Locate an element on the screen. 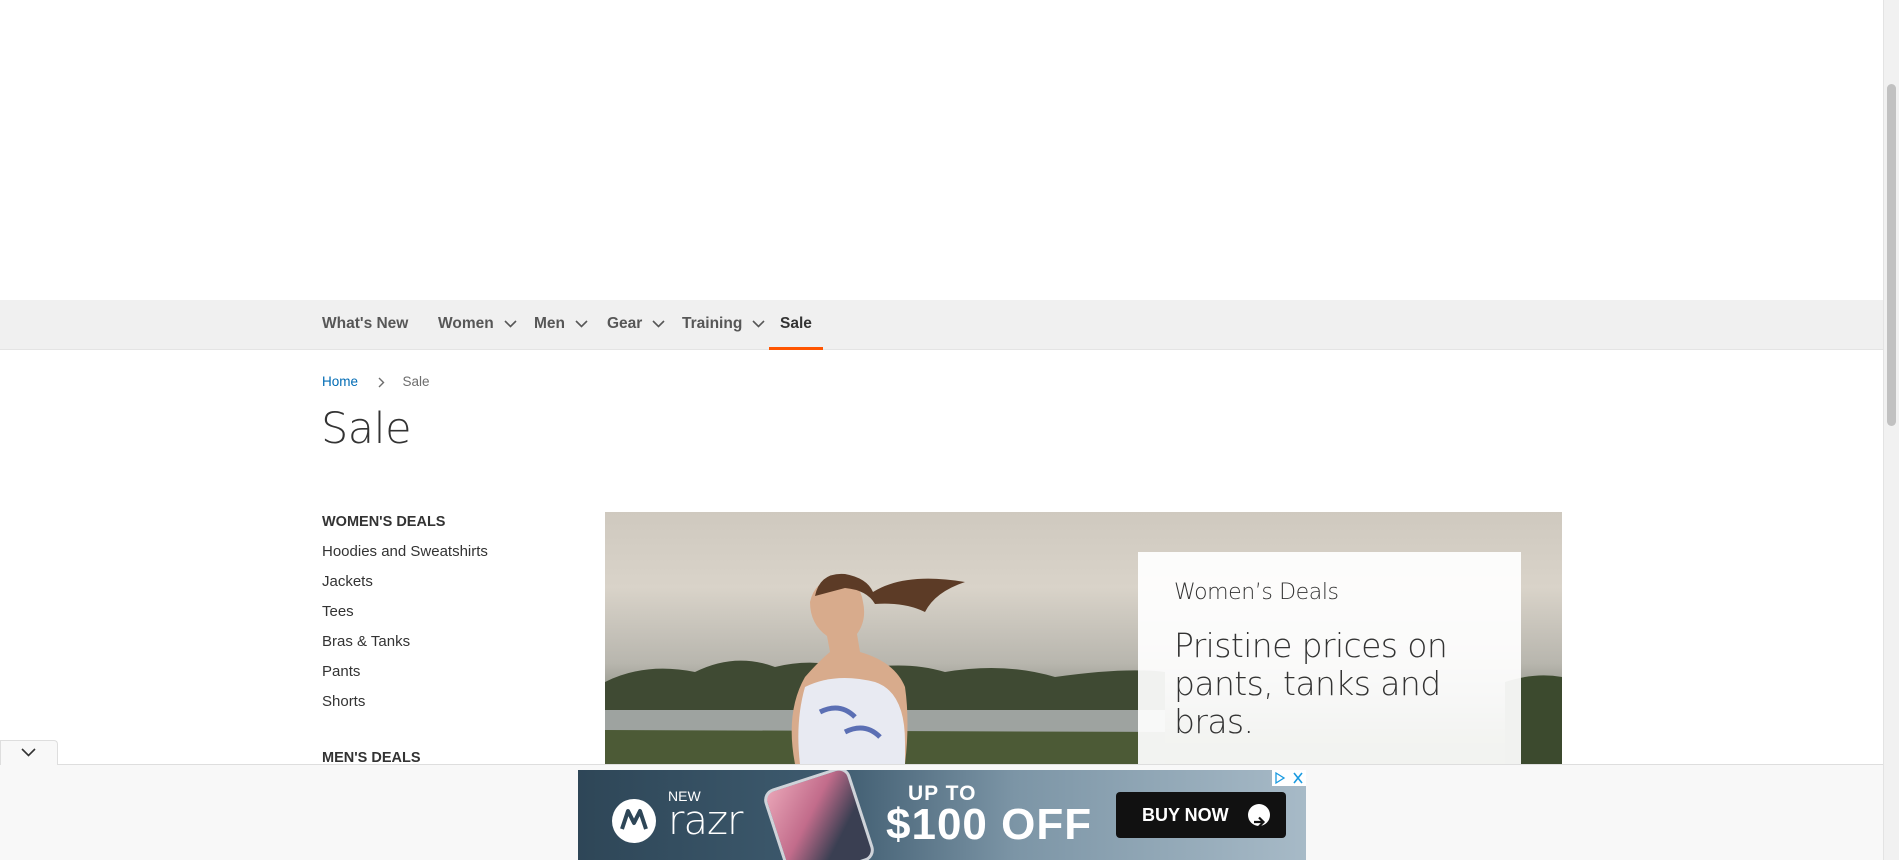  nav-item-training: Training is located at coordinates (723, 325).